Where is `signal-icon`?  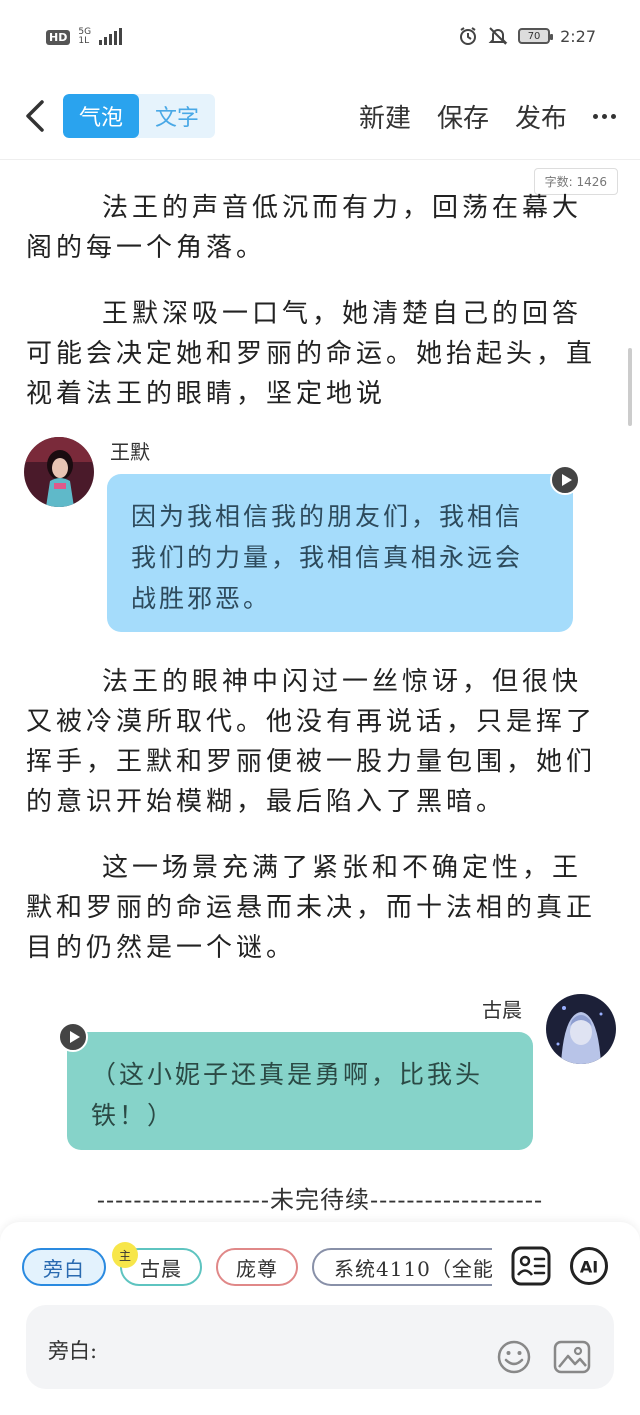 signal-icon is located at coordinates (111, 36).